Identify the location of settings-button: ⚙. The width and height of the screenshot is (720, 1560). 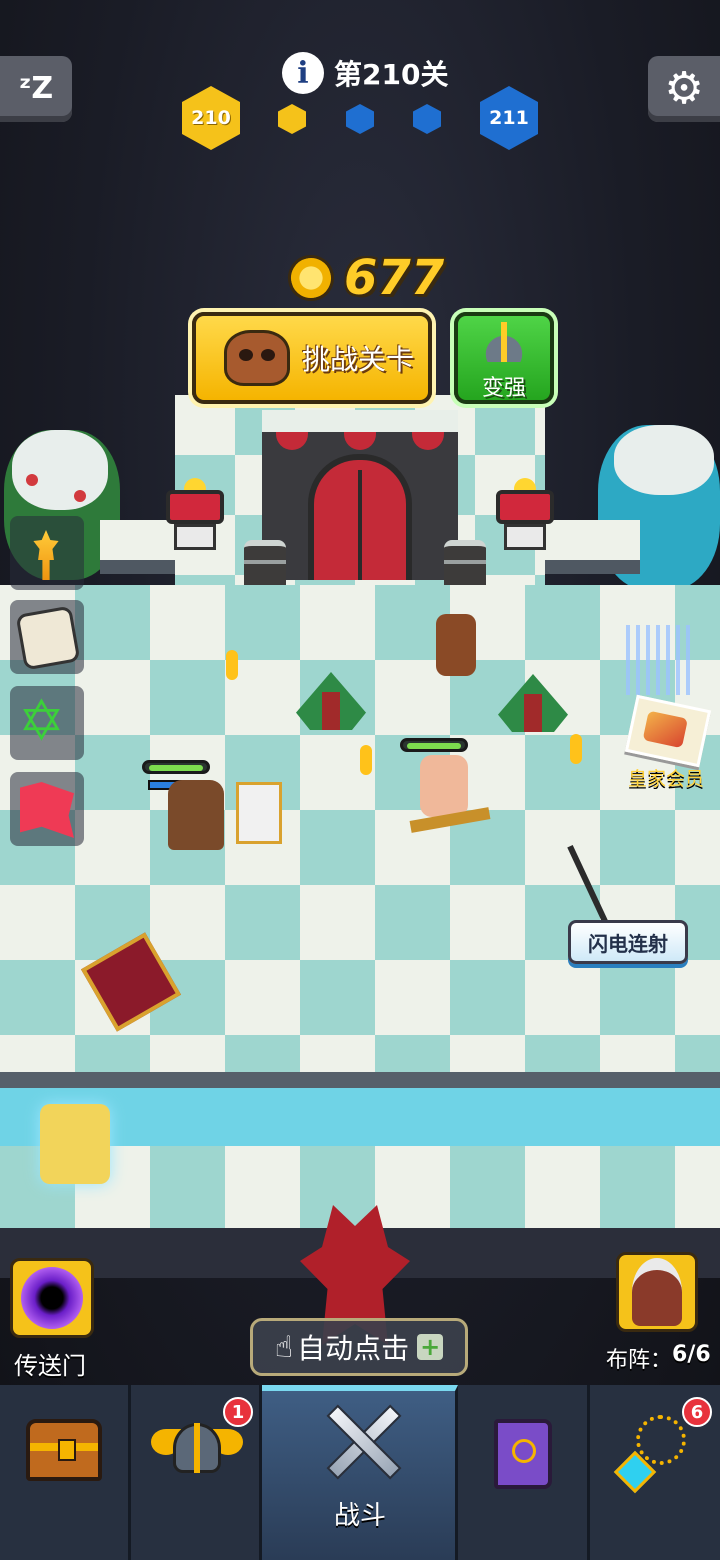
(684, 89).